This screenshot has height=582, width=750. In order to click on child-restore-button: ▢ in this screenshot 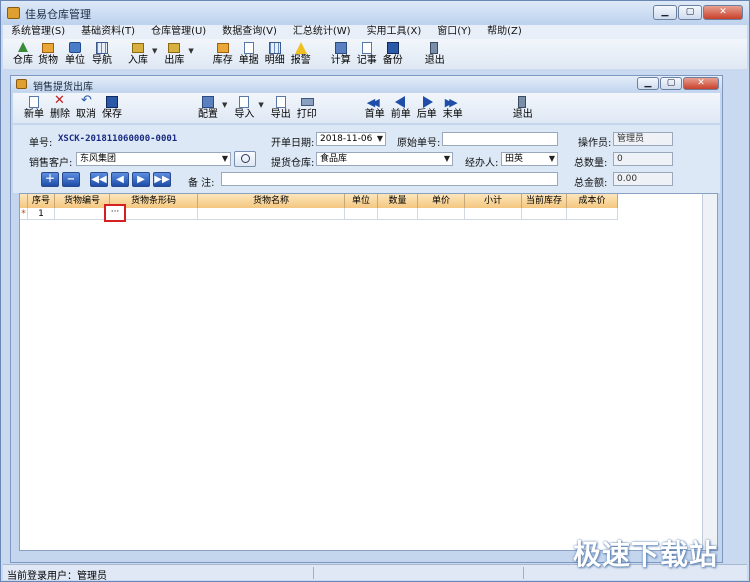, I will do `click(671, 83)`.